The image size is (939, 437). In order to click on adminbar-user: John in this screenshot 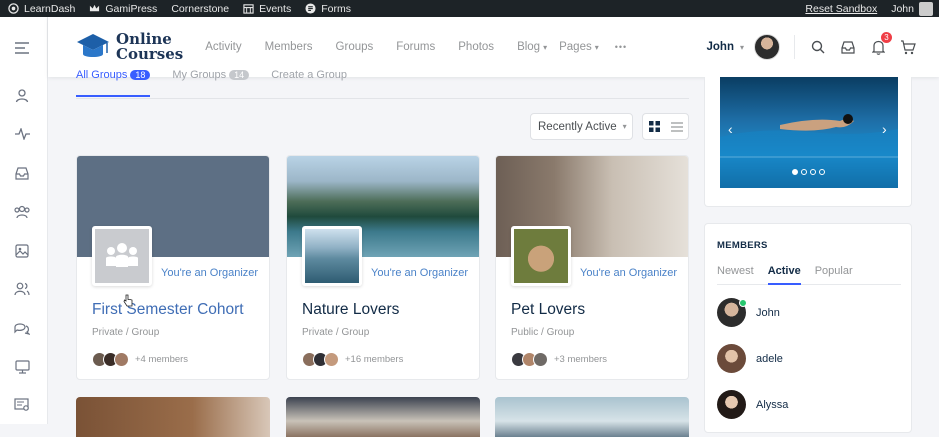, I will do `click(912, 8)`.